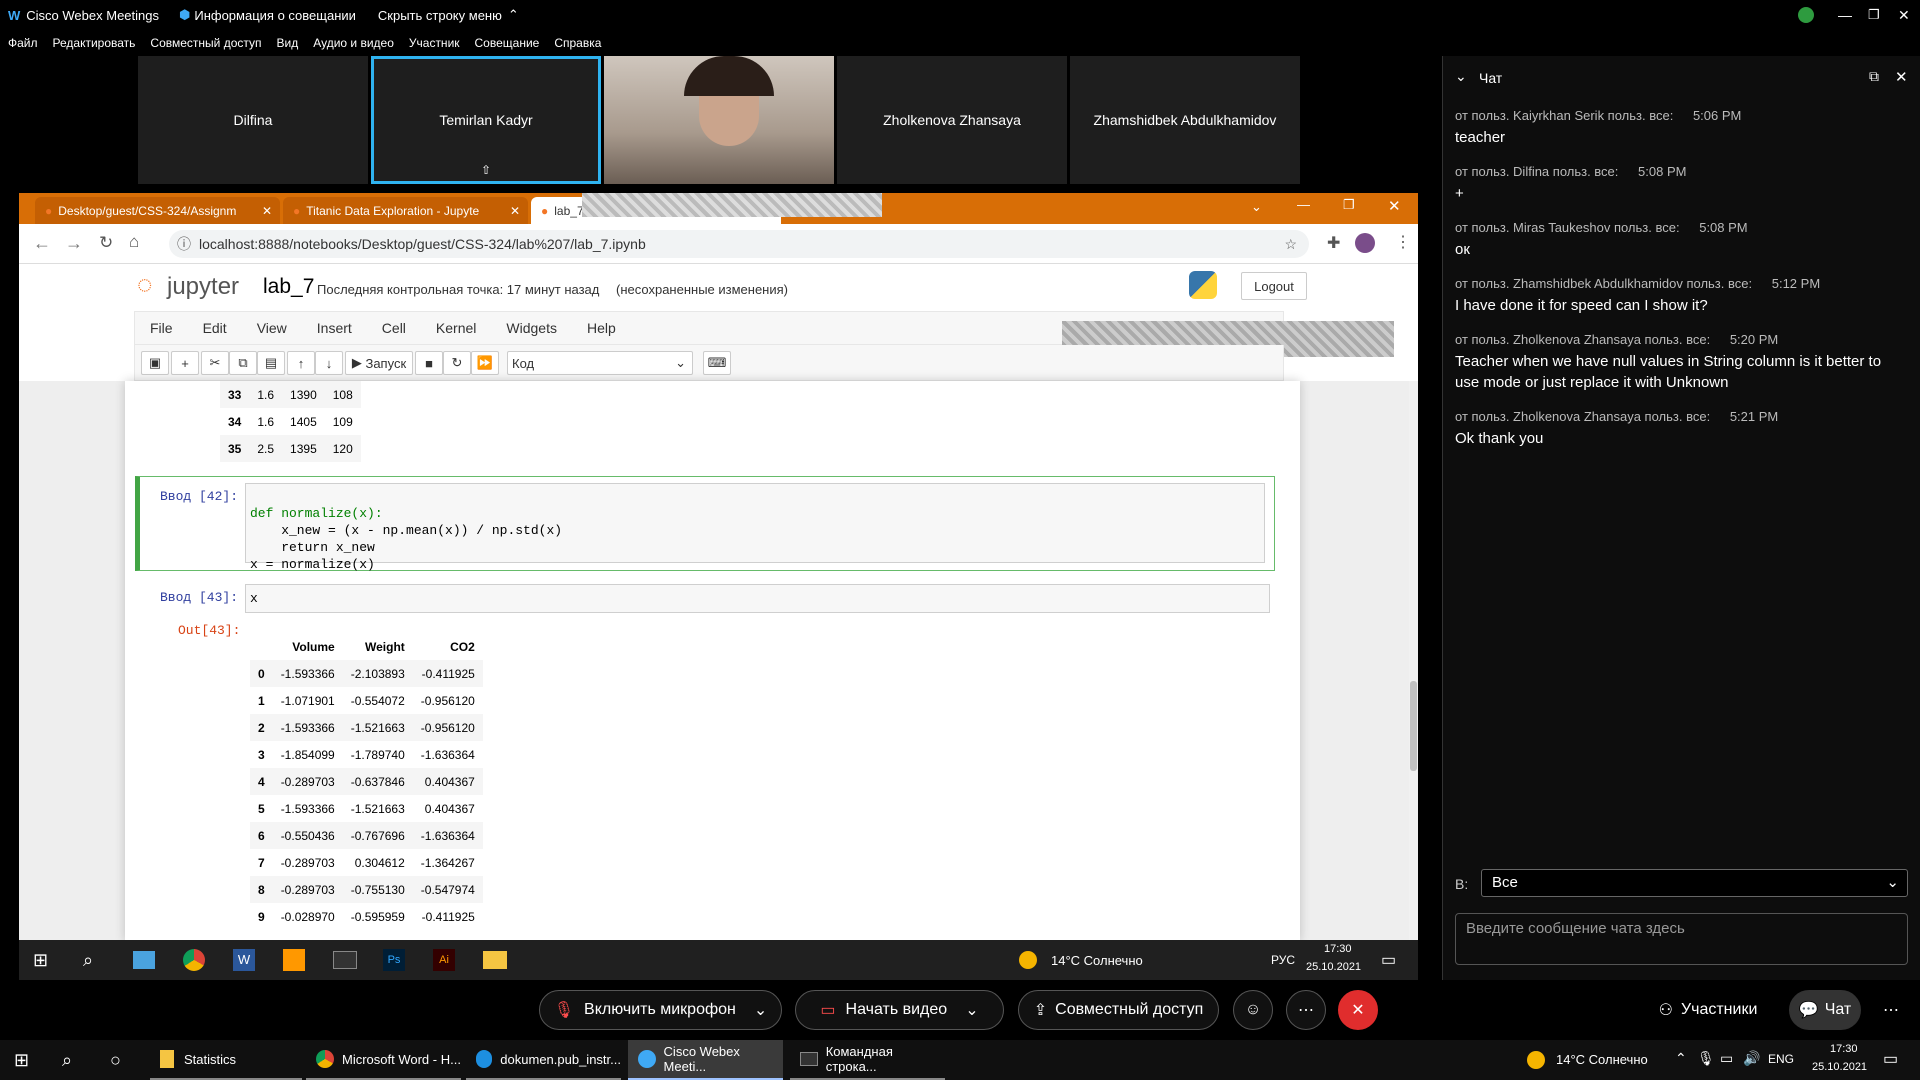  I want to click on extensions-icon: ✚, so click(1333, 243).